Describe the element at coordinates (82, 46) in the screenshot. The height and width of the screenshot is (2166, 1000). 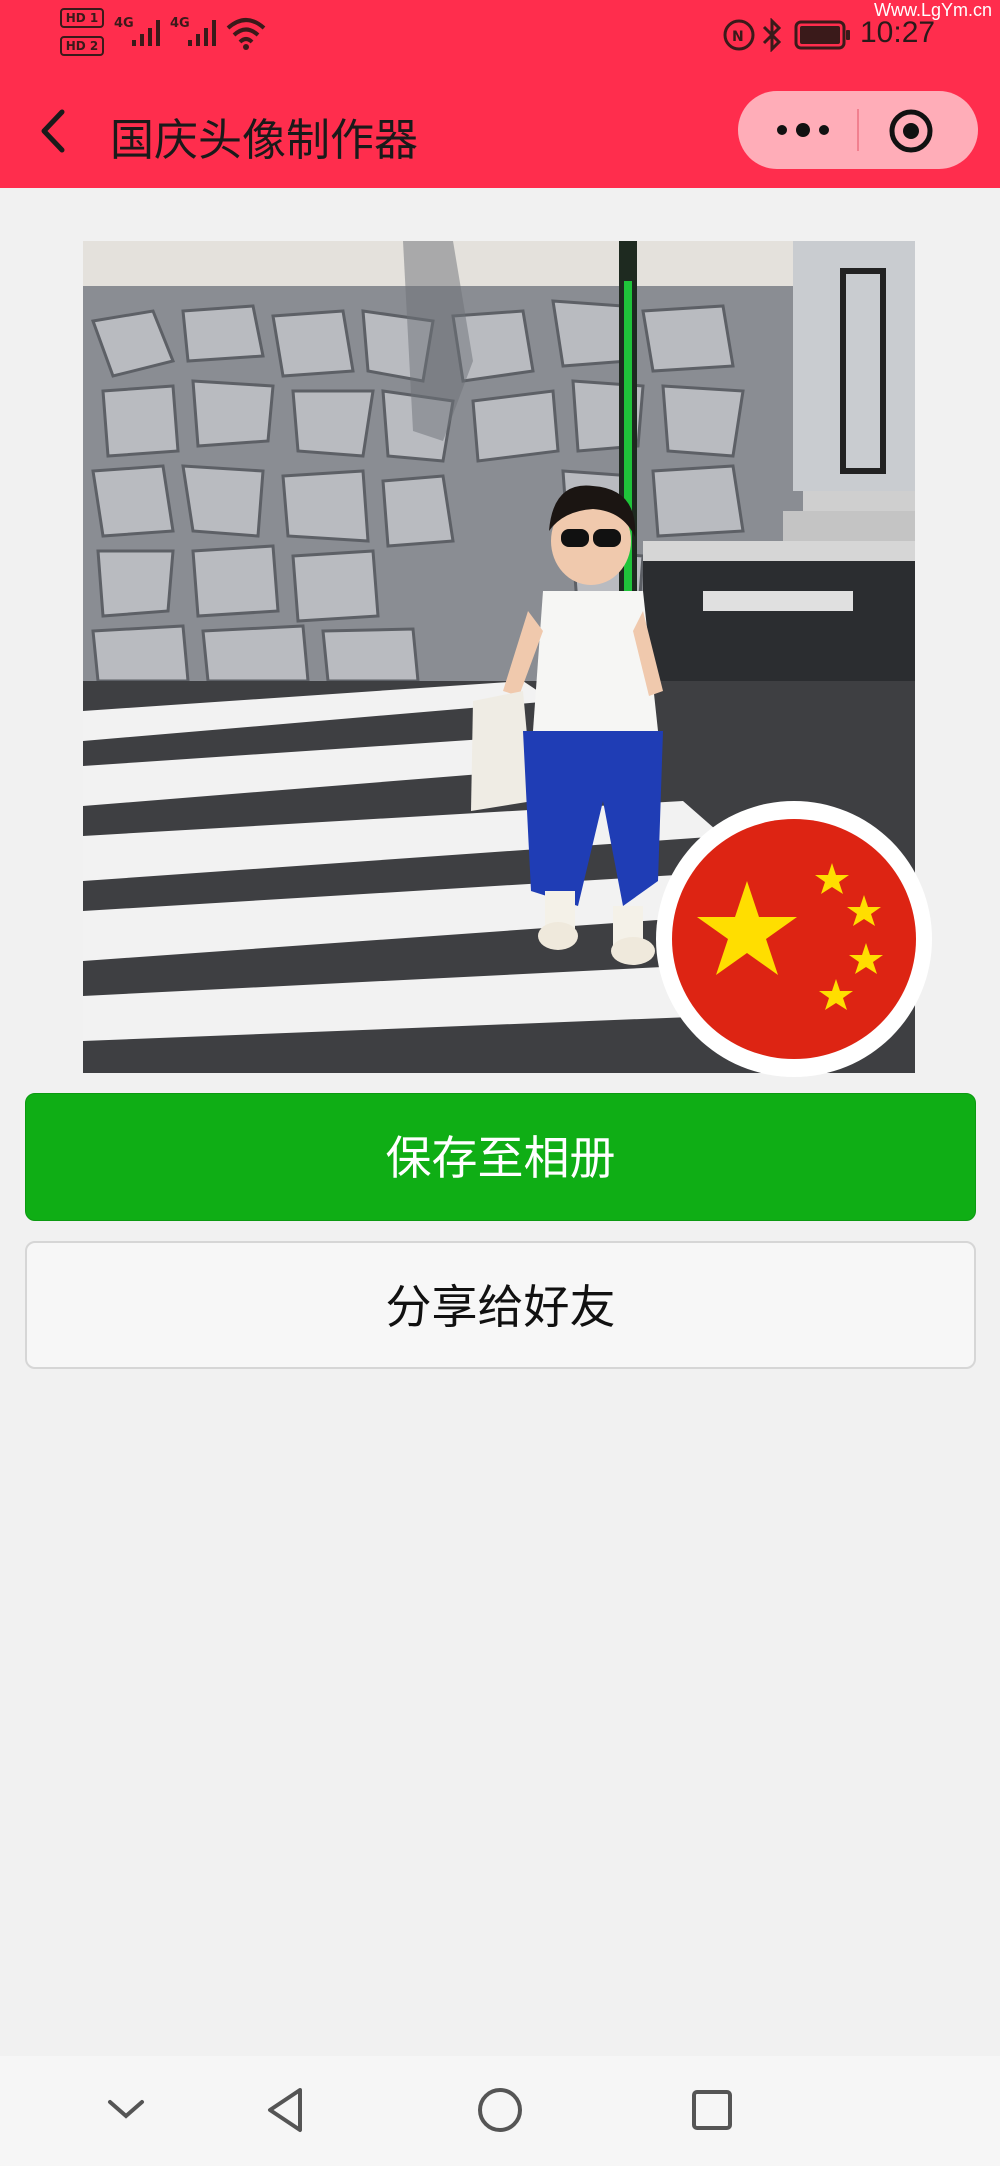
I see `sim2-badge: HD 2` at that location.